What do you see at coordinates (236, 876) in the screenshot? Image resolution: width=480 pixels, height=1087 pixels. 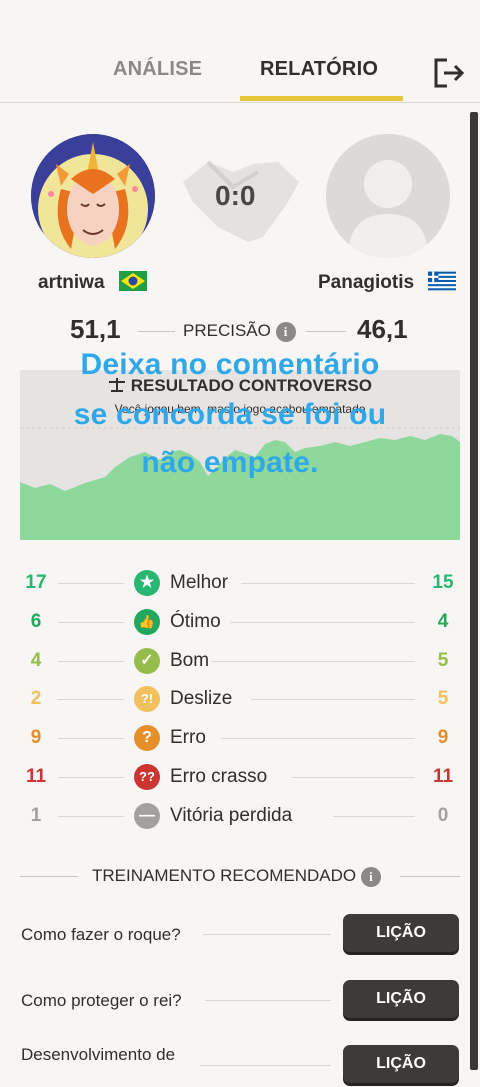 I see `training-title: TREINAMENTO RECOMENDADO i` at bounding box center [236, 876].